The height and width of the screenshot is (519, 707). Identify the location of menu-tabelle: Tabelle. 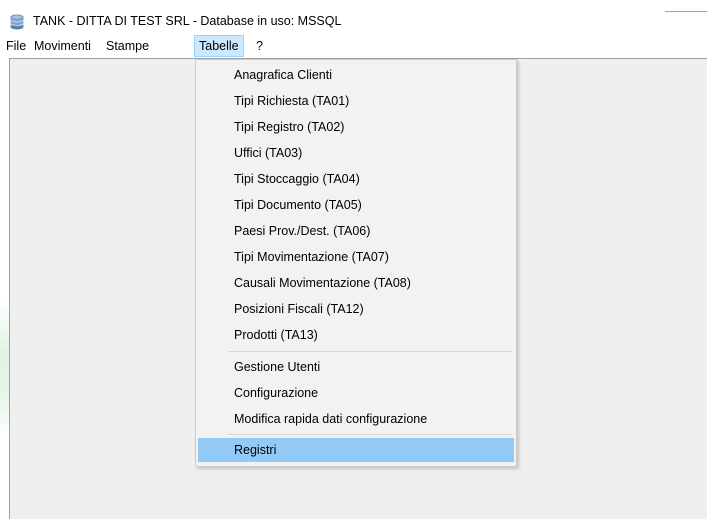
(219, 46).